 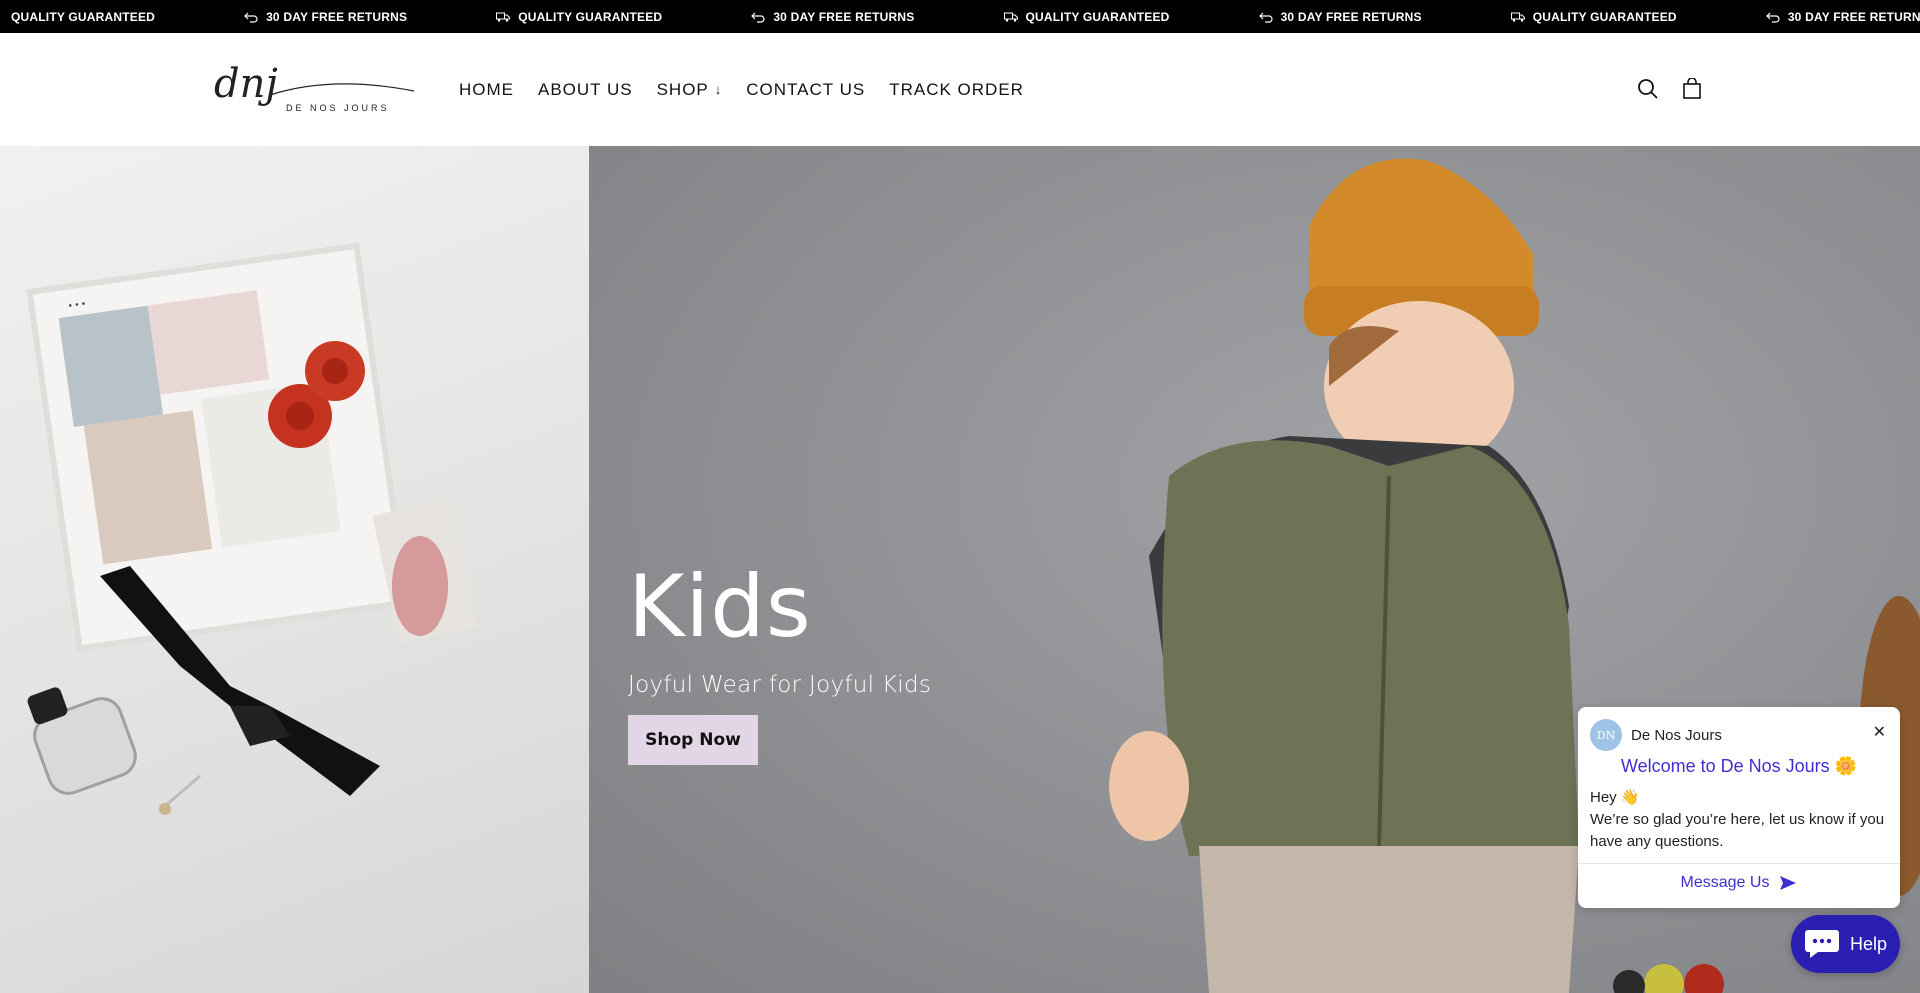 I want to click on nav-home: HOME, so click(x=486, y=90).